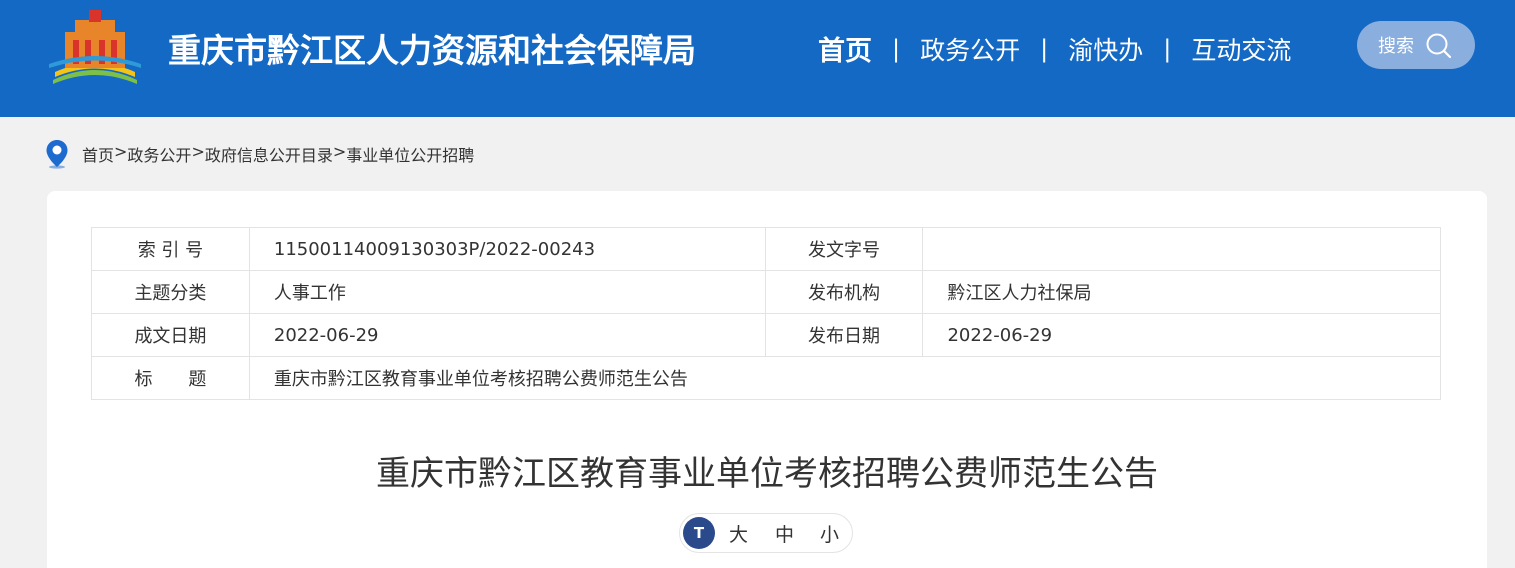  I want to click on breadcrumb-bar: 首页 > 政务公开 > 政府信息公开目录 > 事业单位公开招聘, so click(259, 154).